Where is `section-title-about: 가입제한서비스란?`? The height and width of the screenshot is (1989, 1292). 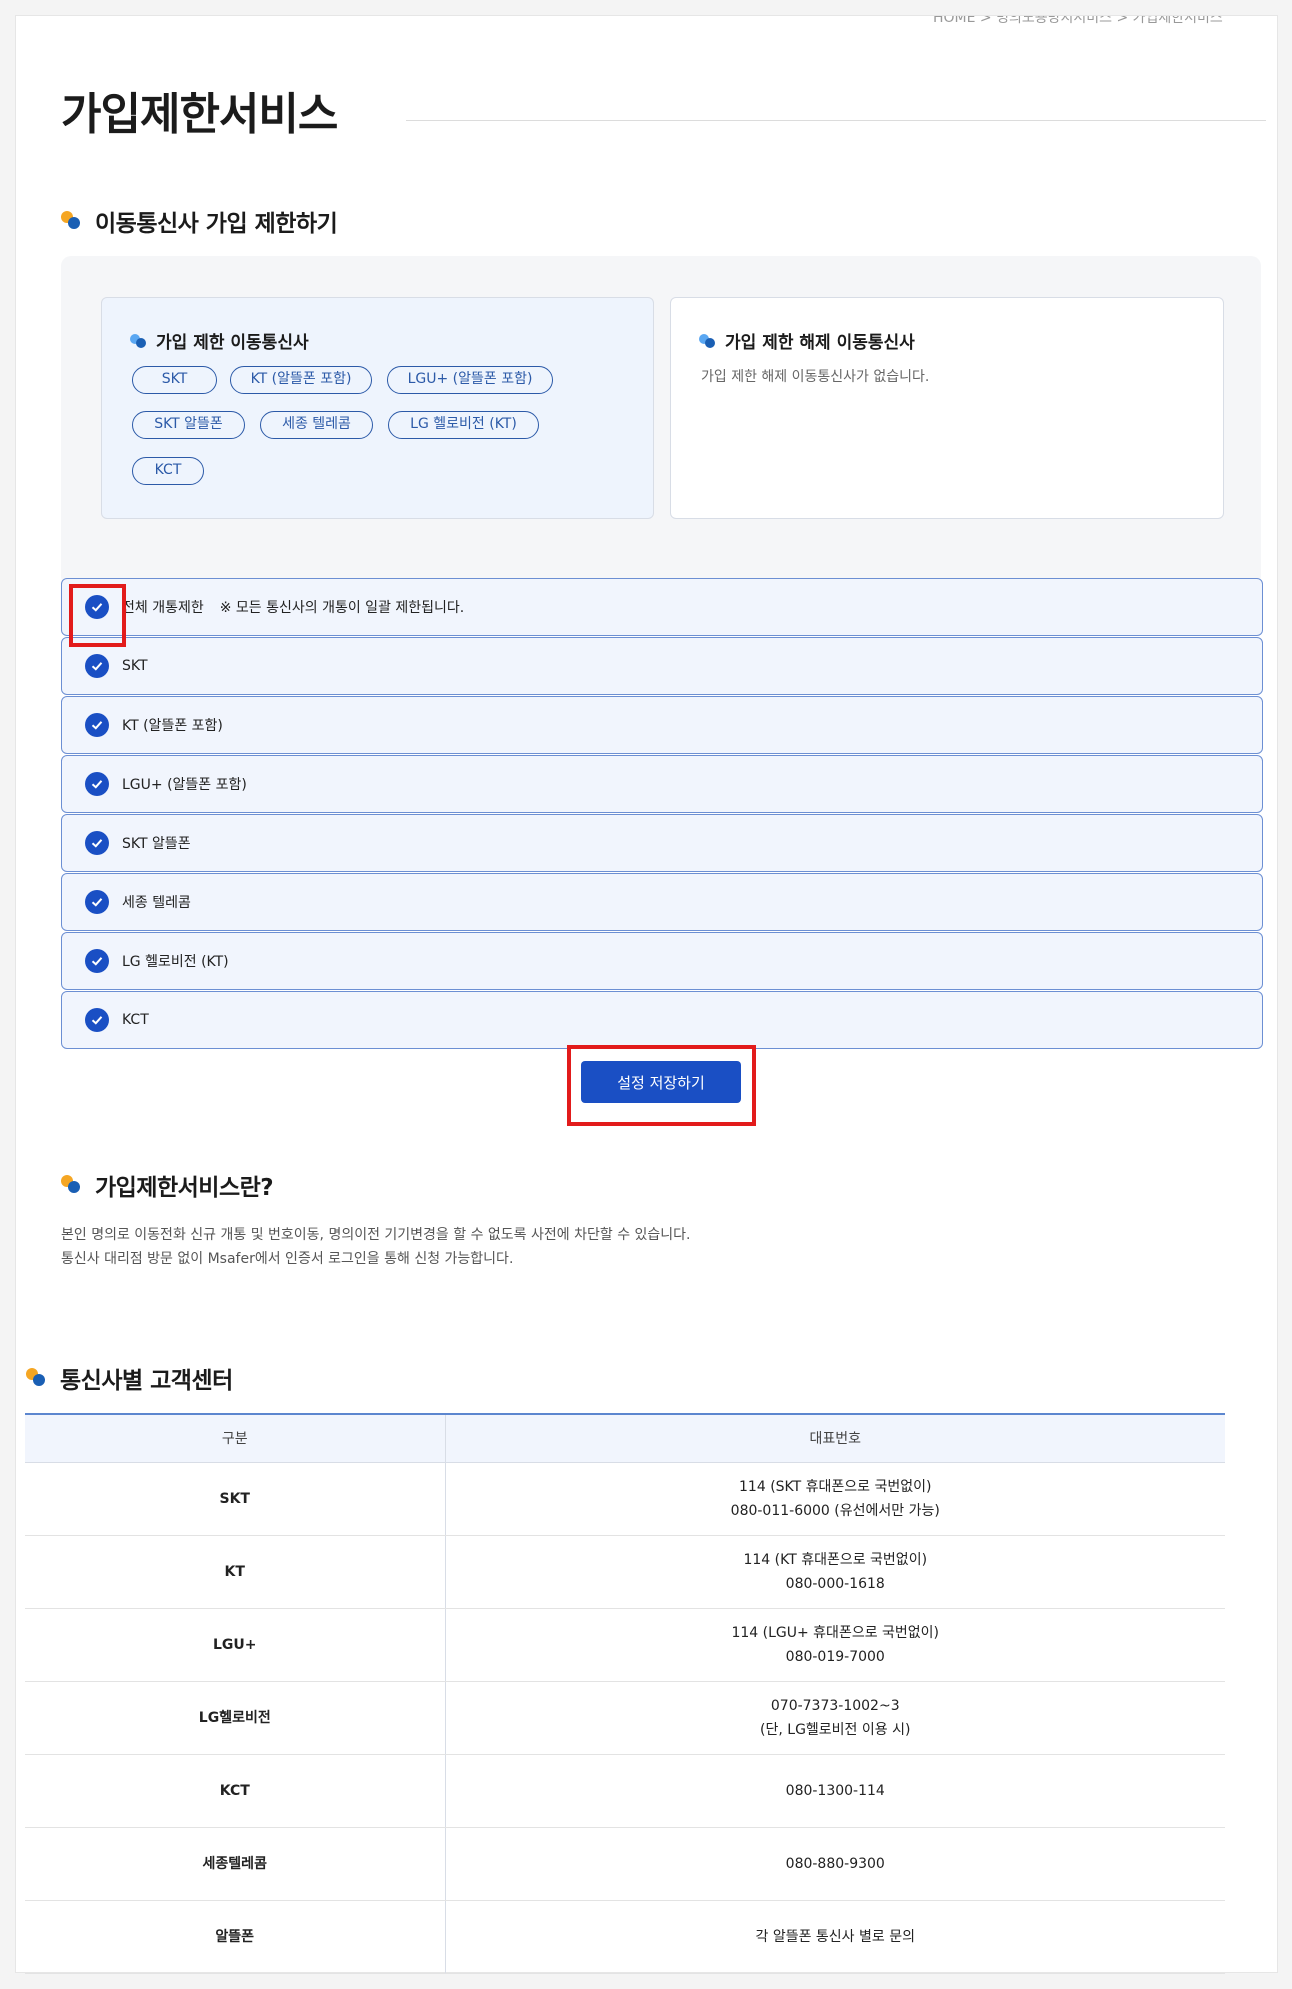
section-title-about: 가입제한서비스란? is located at coordinates (167, 1185).